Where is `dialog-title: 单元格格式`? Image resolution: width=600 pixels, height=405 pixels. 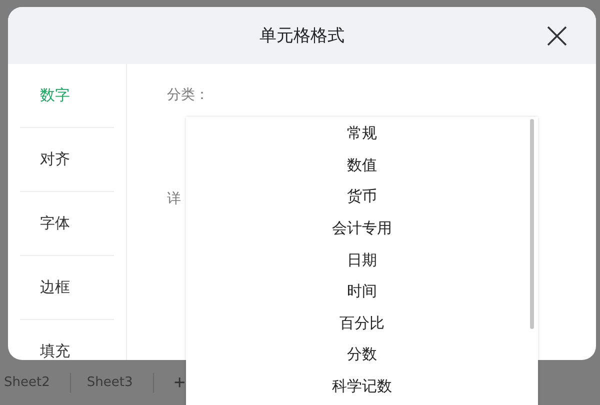 dialog-title: 单元格格式 is located at coordinates (302, 36).